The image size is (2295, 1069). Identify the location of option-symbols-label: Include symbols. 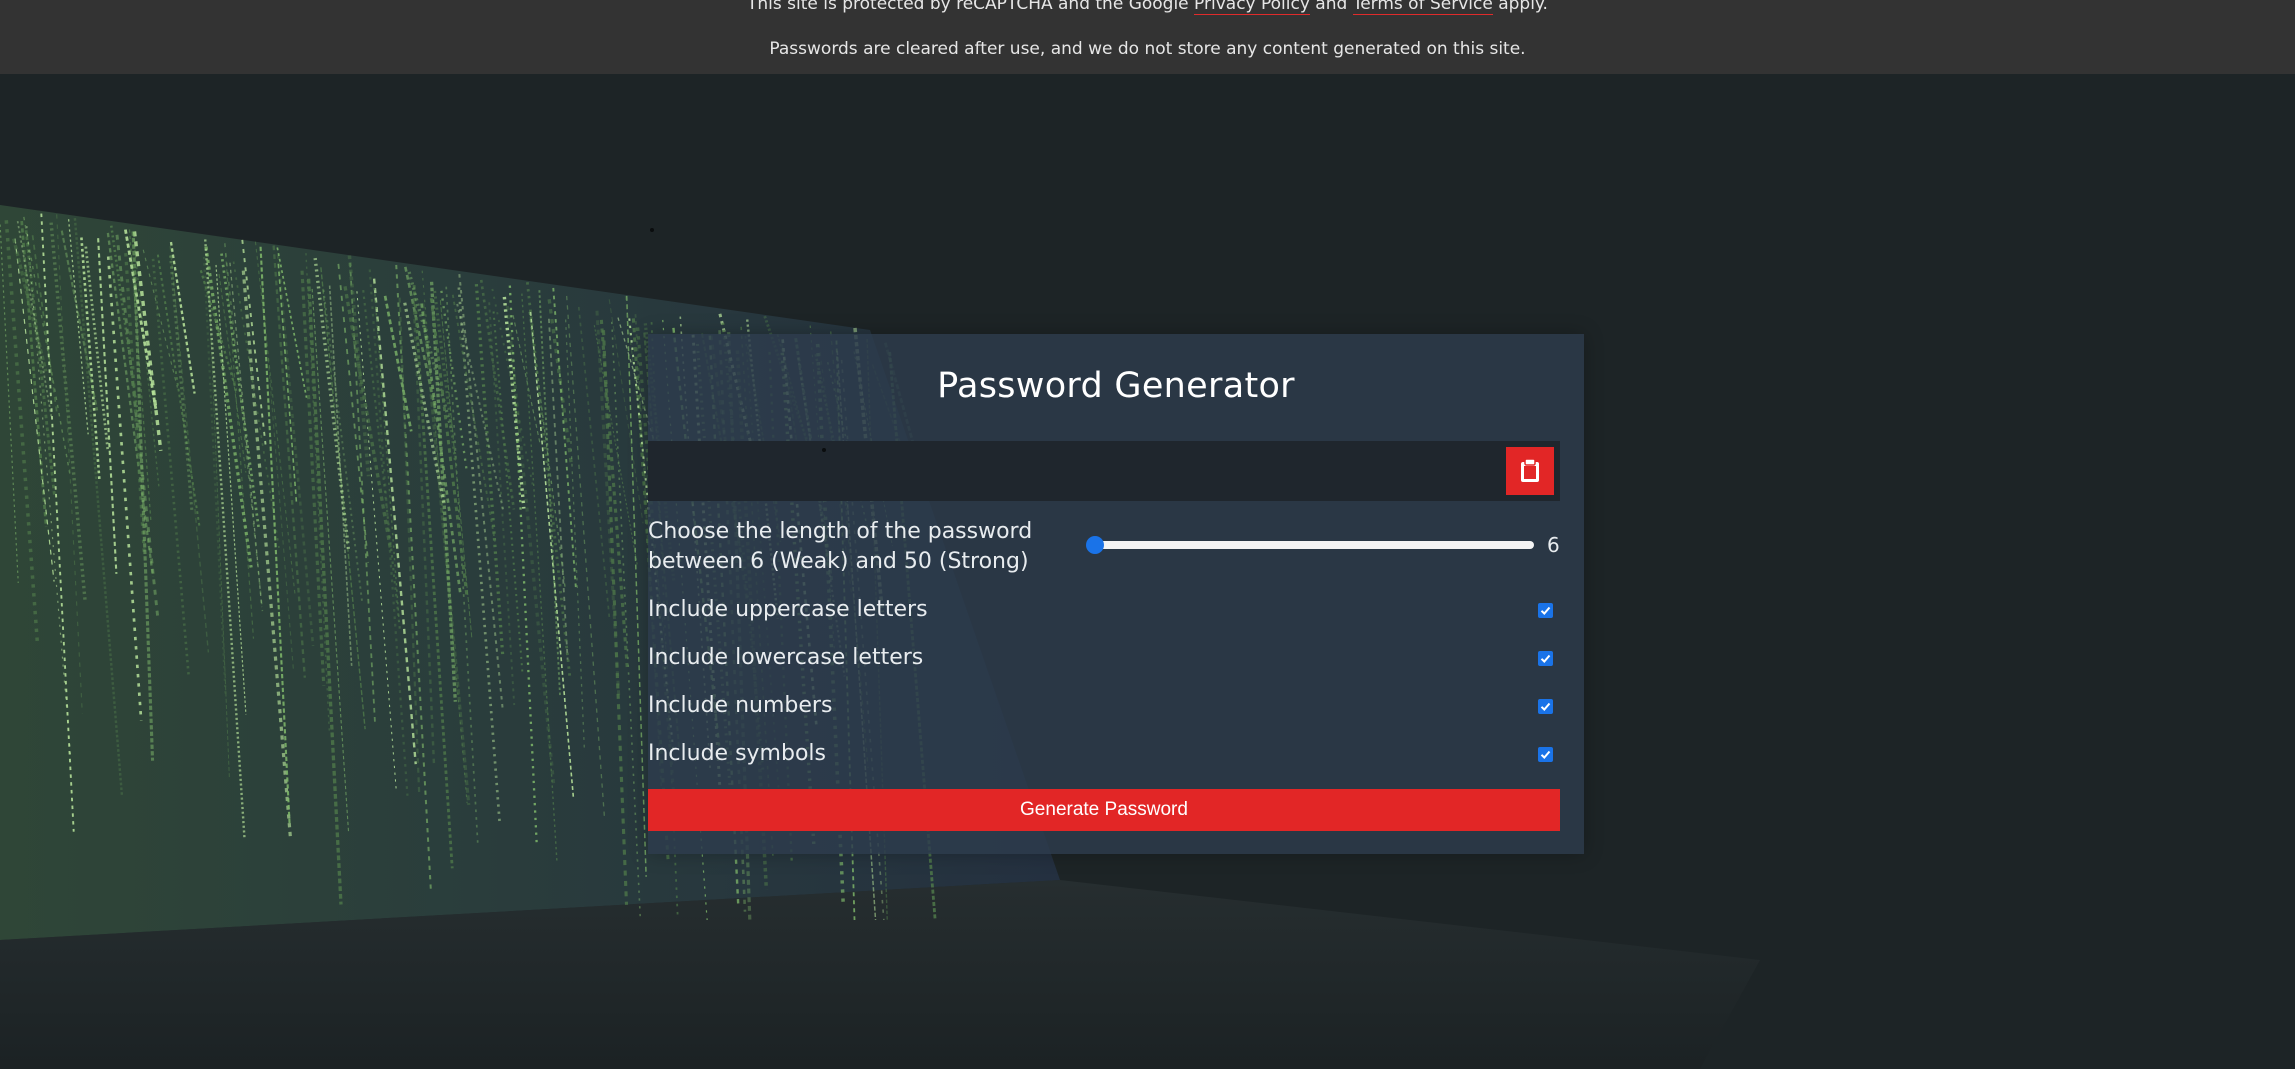
(737, 753).